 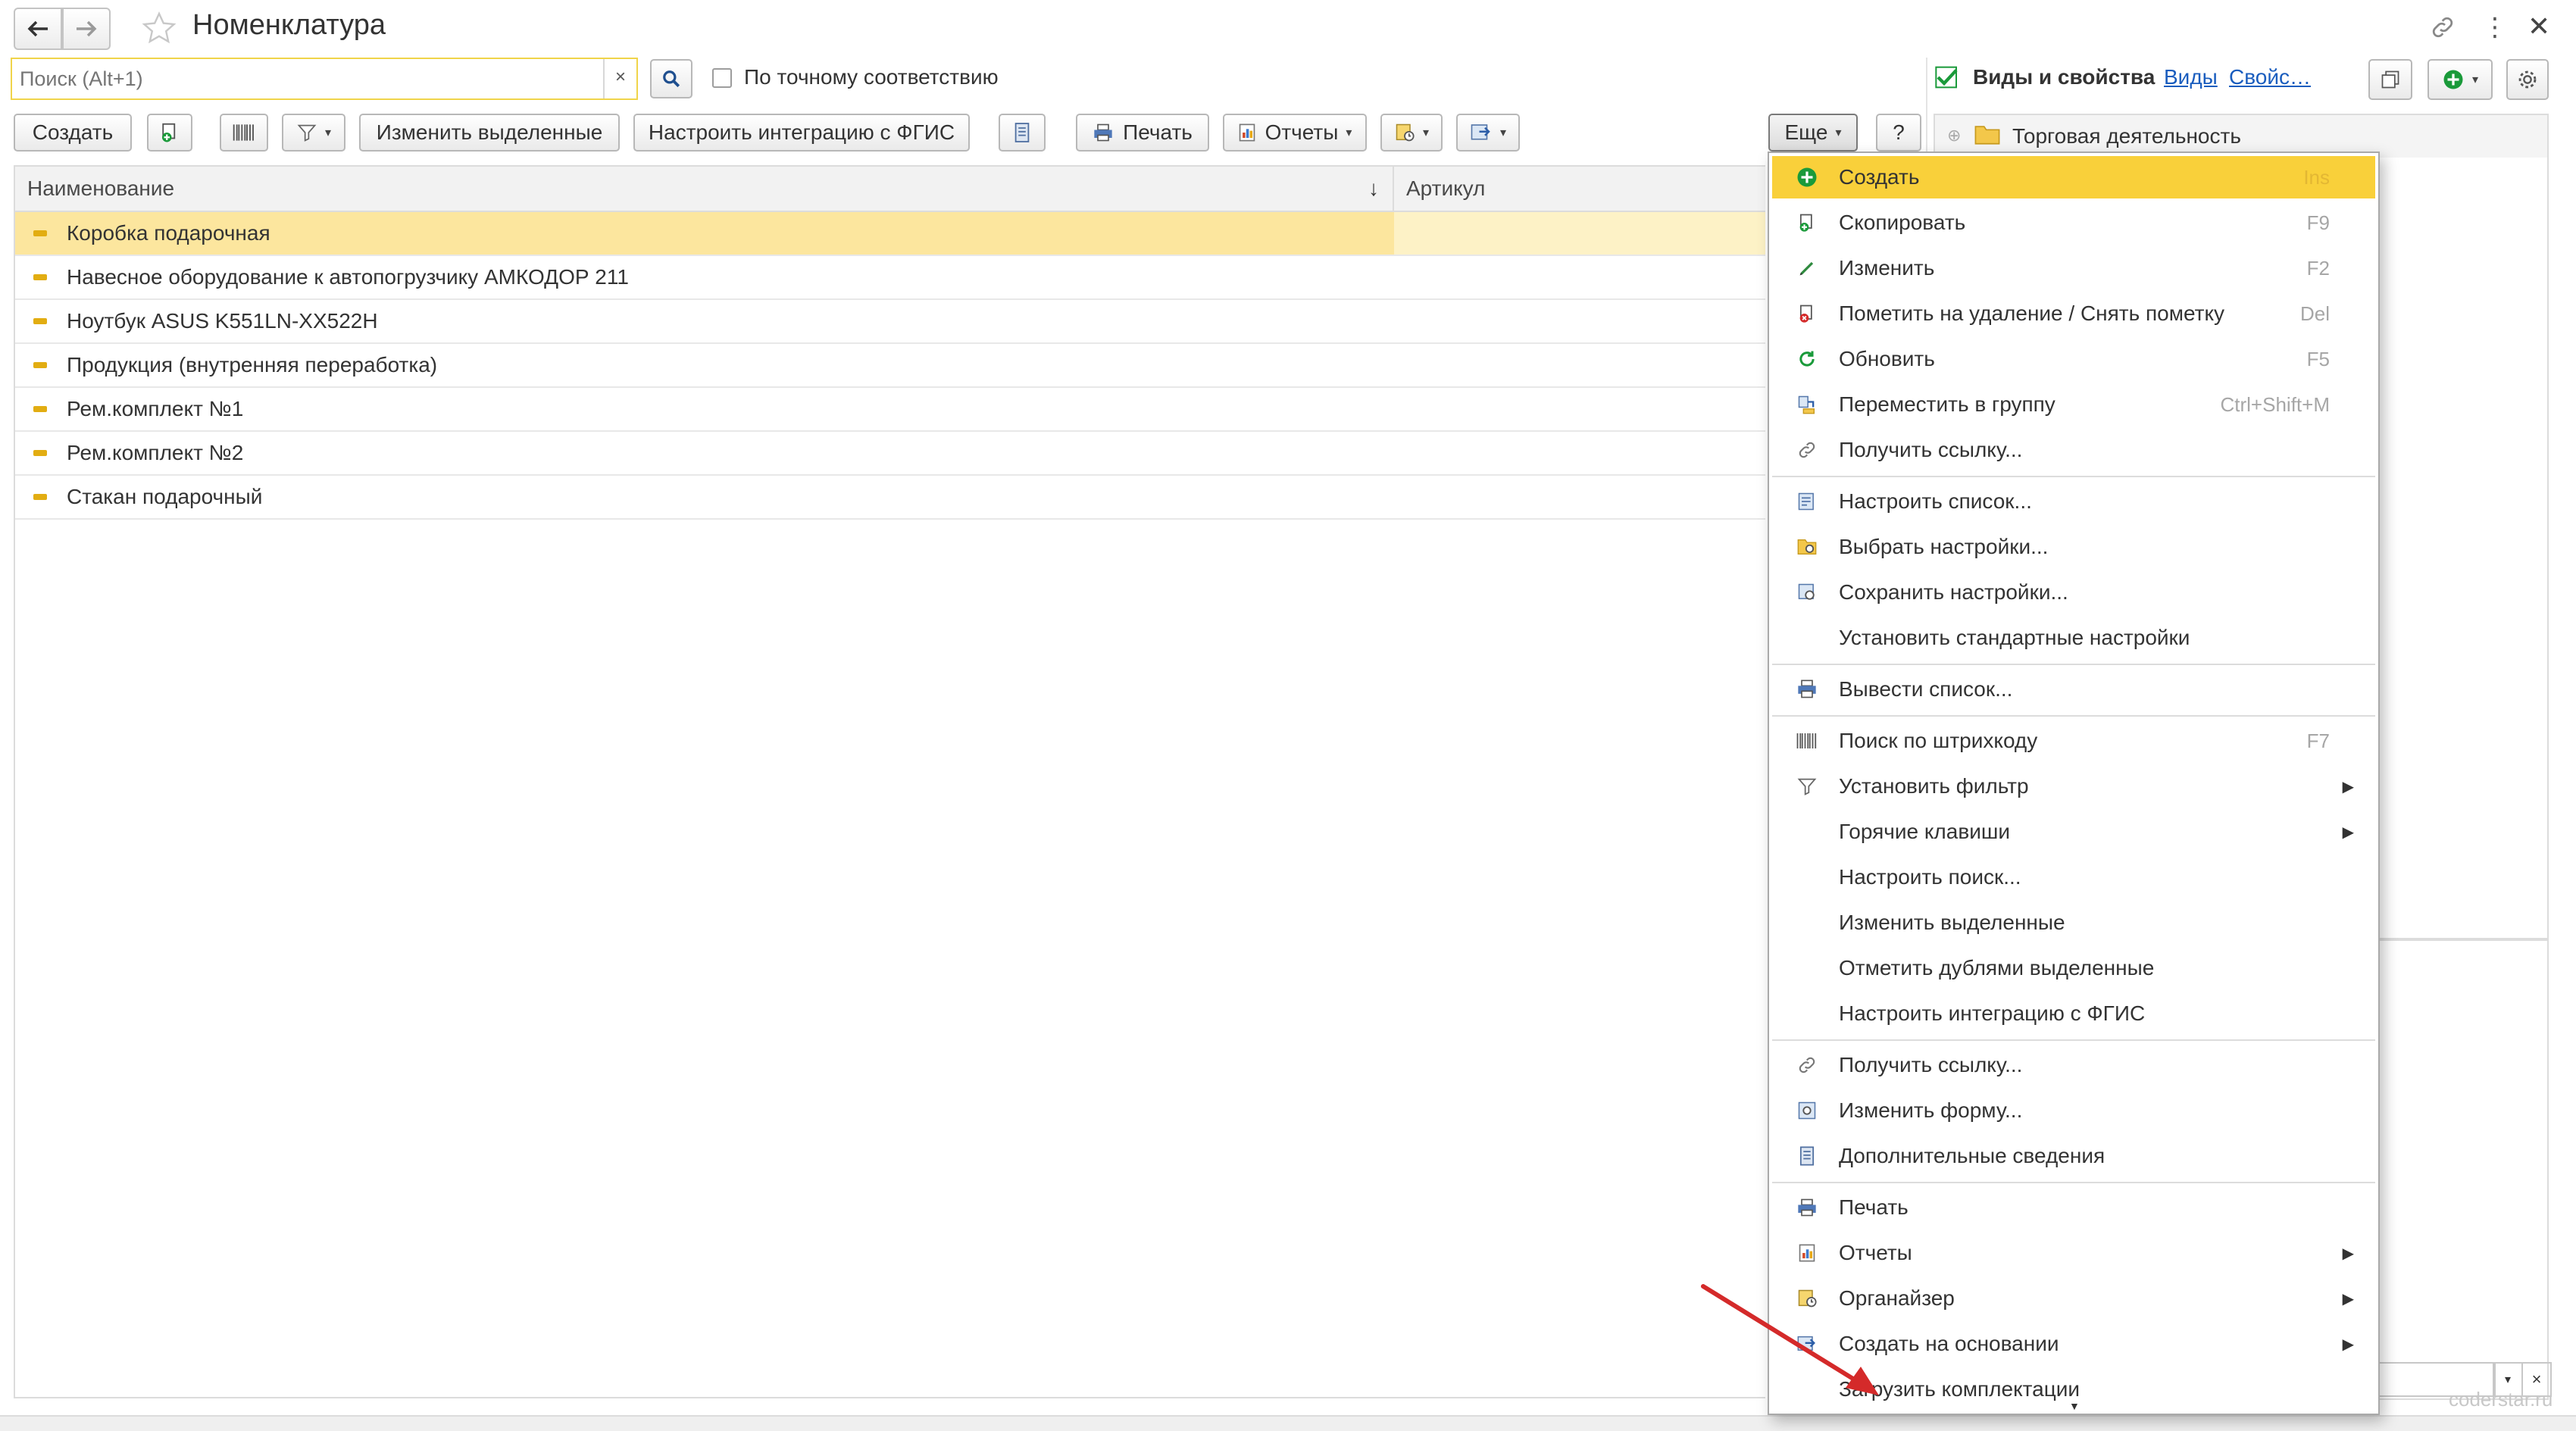 What do you see at coordinates (1807, 405) in the screenshot?
I see `move-to-group-icon` at bounding box center [1807, 405].